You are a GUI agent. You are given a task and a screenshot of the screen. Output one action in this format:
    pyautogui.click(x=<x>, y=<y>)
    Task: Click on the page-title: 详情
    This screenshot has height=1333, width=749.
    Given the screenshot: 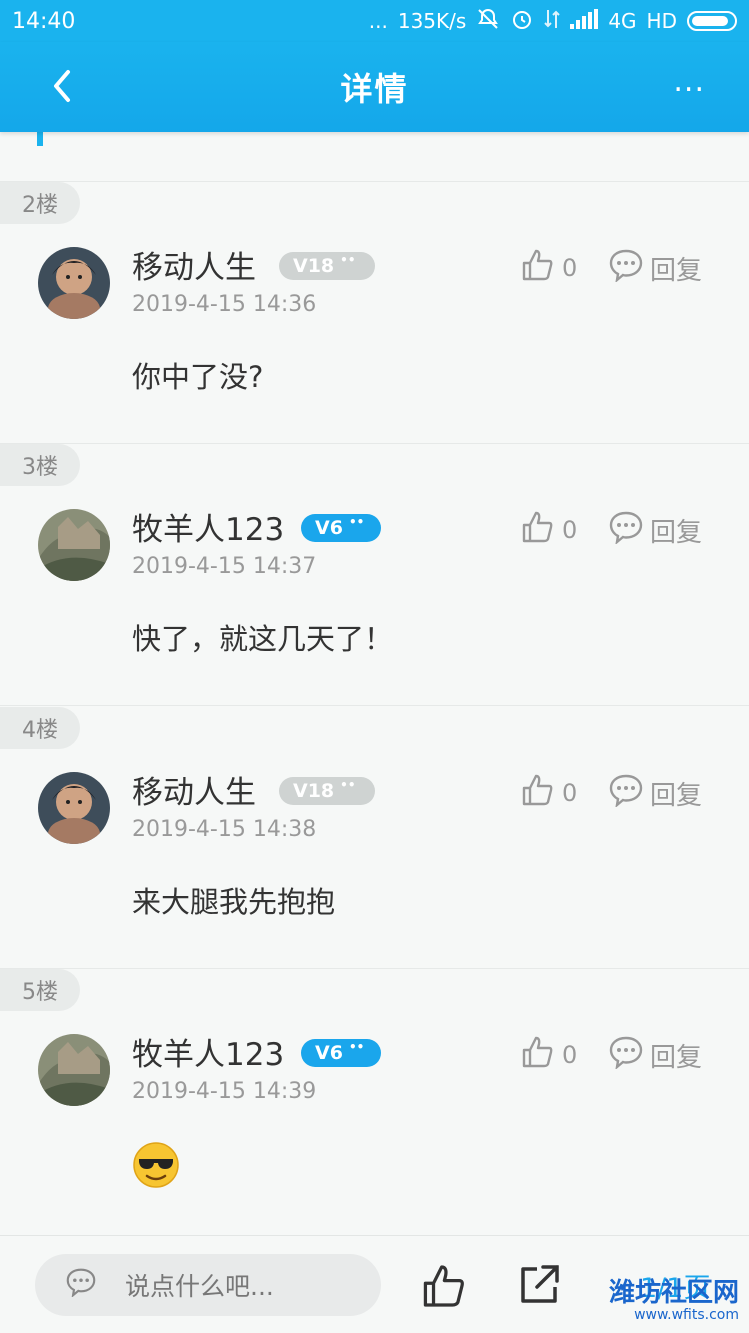 What is the action you would take?
    pyautogui.click(x=374, y=89)
    